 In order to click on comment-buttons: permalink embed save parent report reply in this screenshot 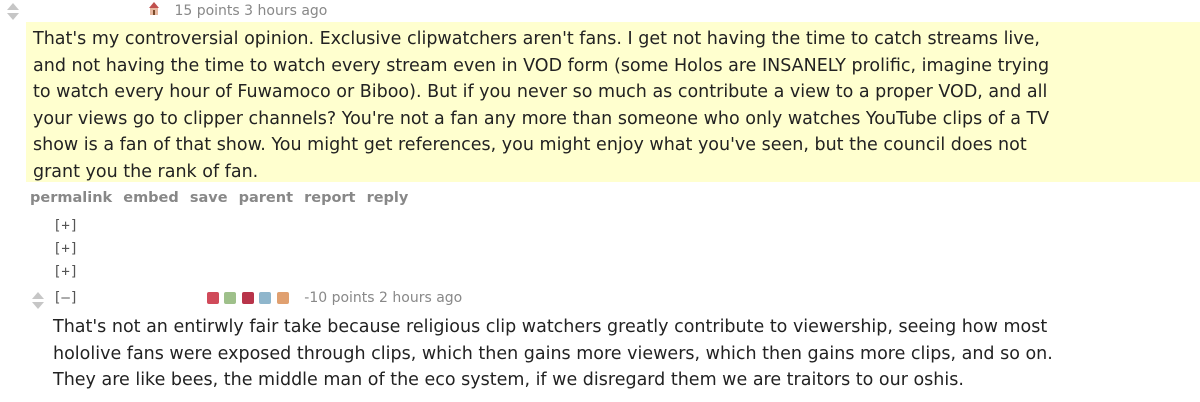, I will do `click(222, 198)`.